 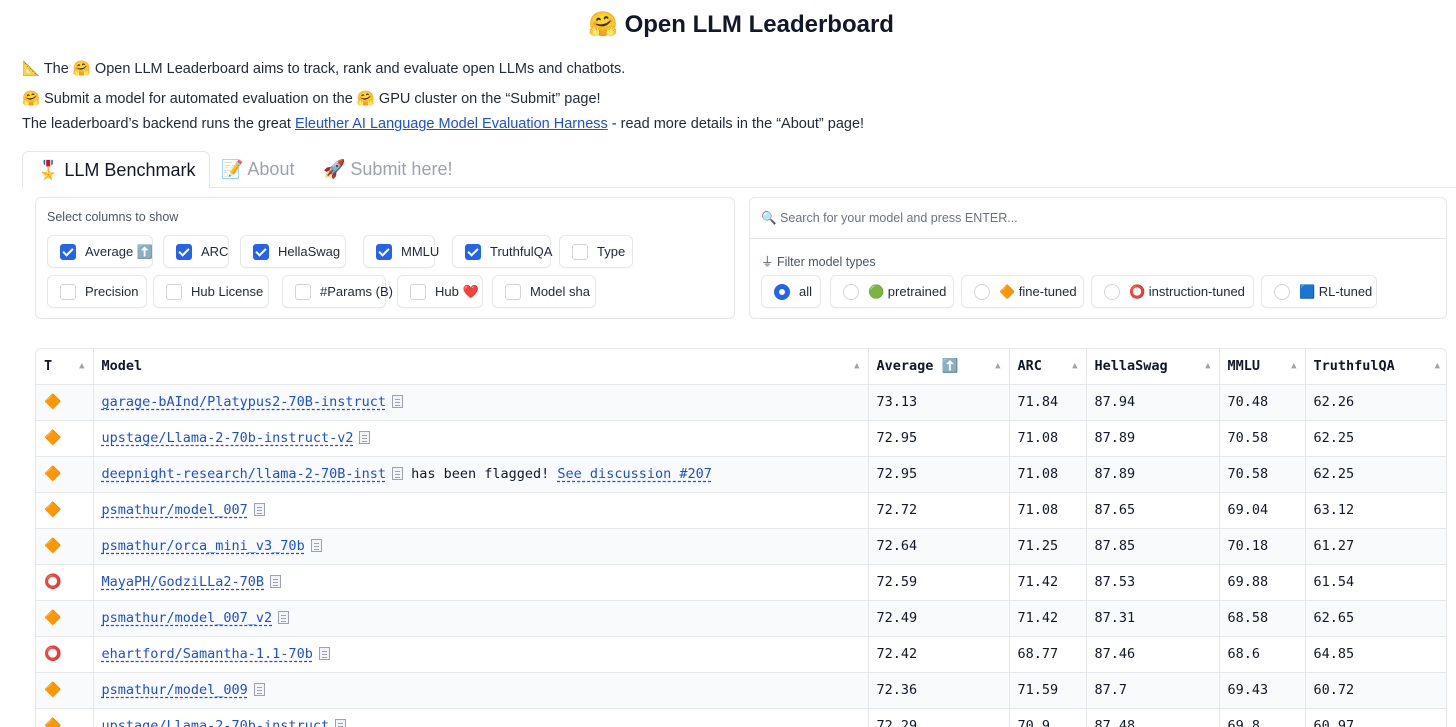 What do you see at coordinates (892, 291) in the screenshot?
I see `model-type-radio: 🟢 pretrained` at bounding box center [892, 291].